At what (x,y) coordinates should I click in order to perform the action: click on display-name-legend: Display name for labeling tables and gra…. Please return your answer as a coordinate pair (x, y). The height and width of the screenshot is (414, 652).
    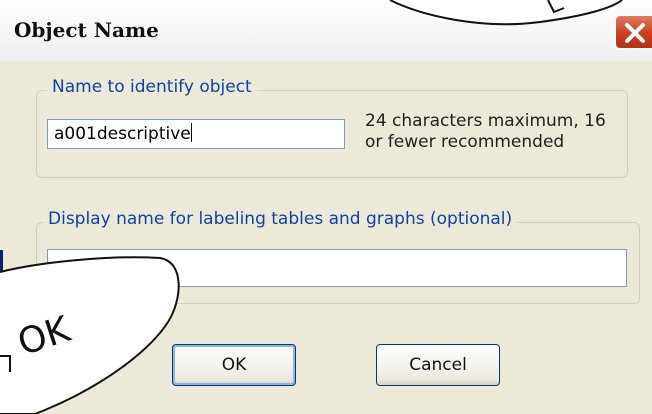
    Looking at the image, I should click on (280, 219).